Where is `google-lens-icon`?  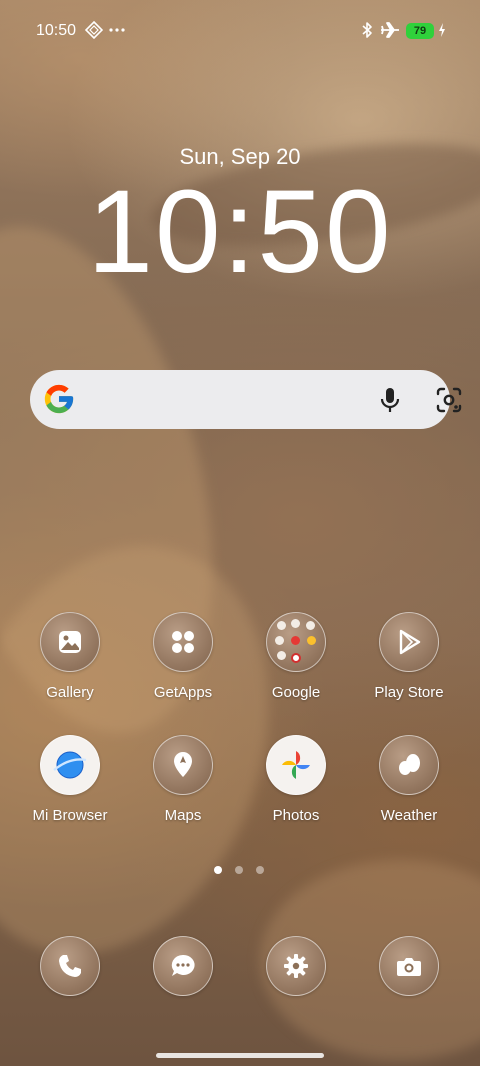 google-lens-icon is located at coordinates (449, 400).